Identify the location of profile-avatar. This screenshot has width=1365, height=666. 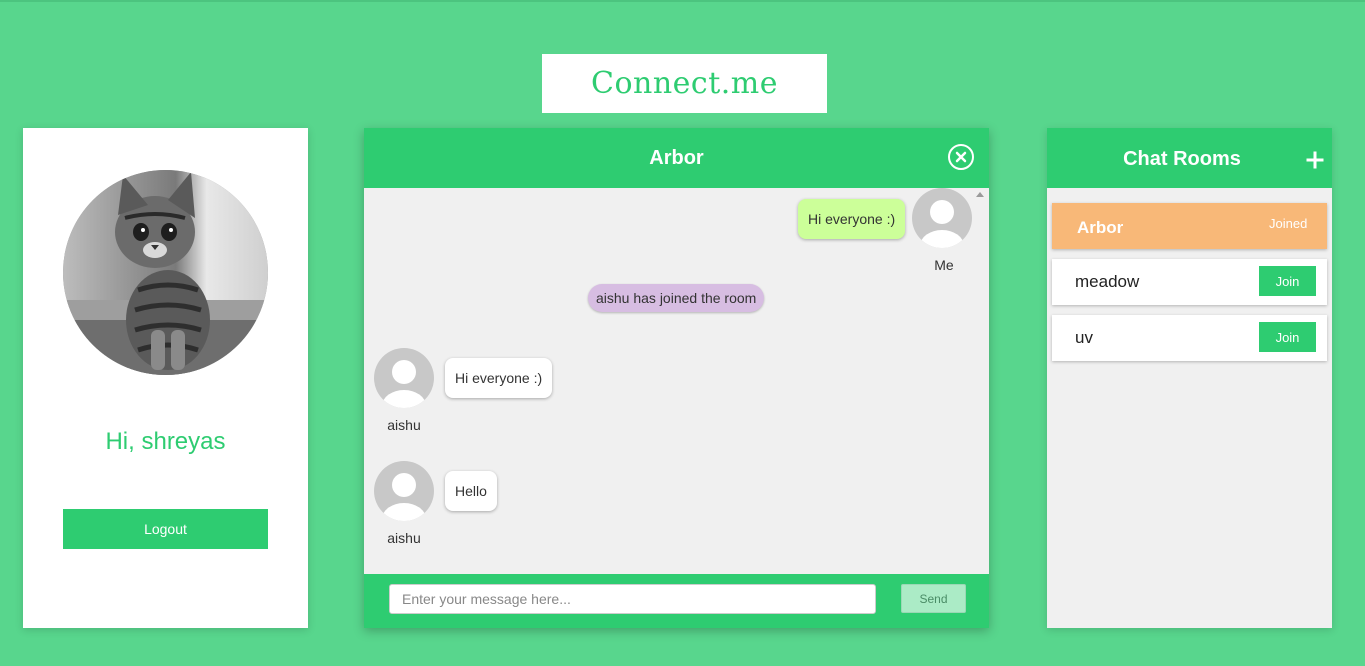
(165, 272).